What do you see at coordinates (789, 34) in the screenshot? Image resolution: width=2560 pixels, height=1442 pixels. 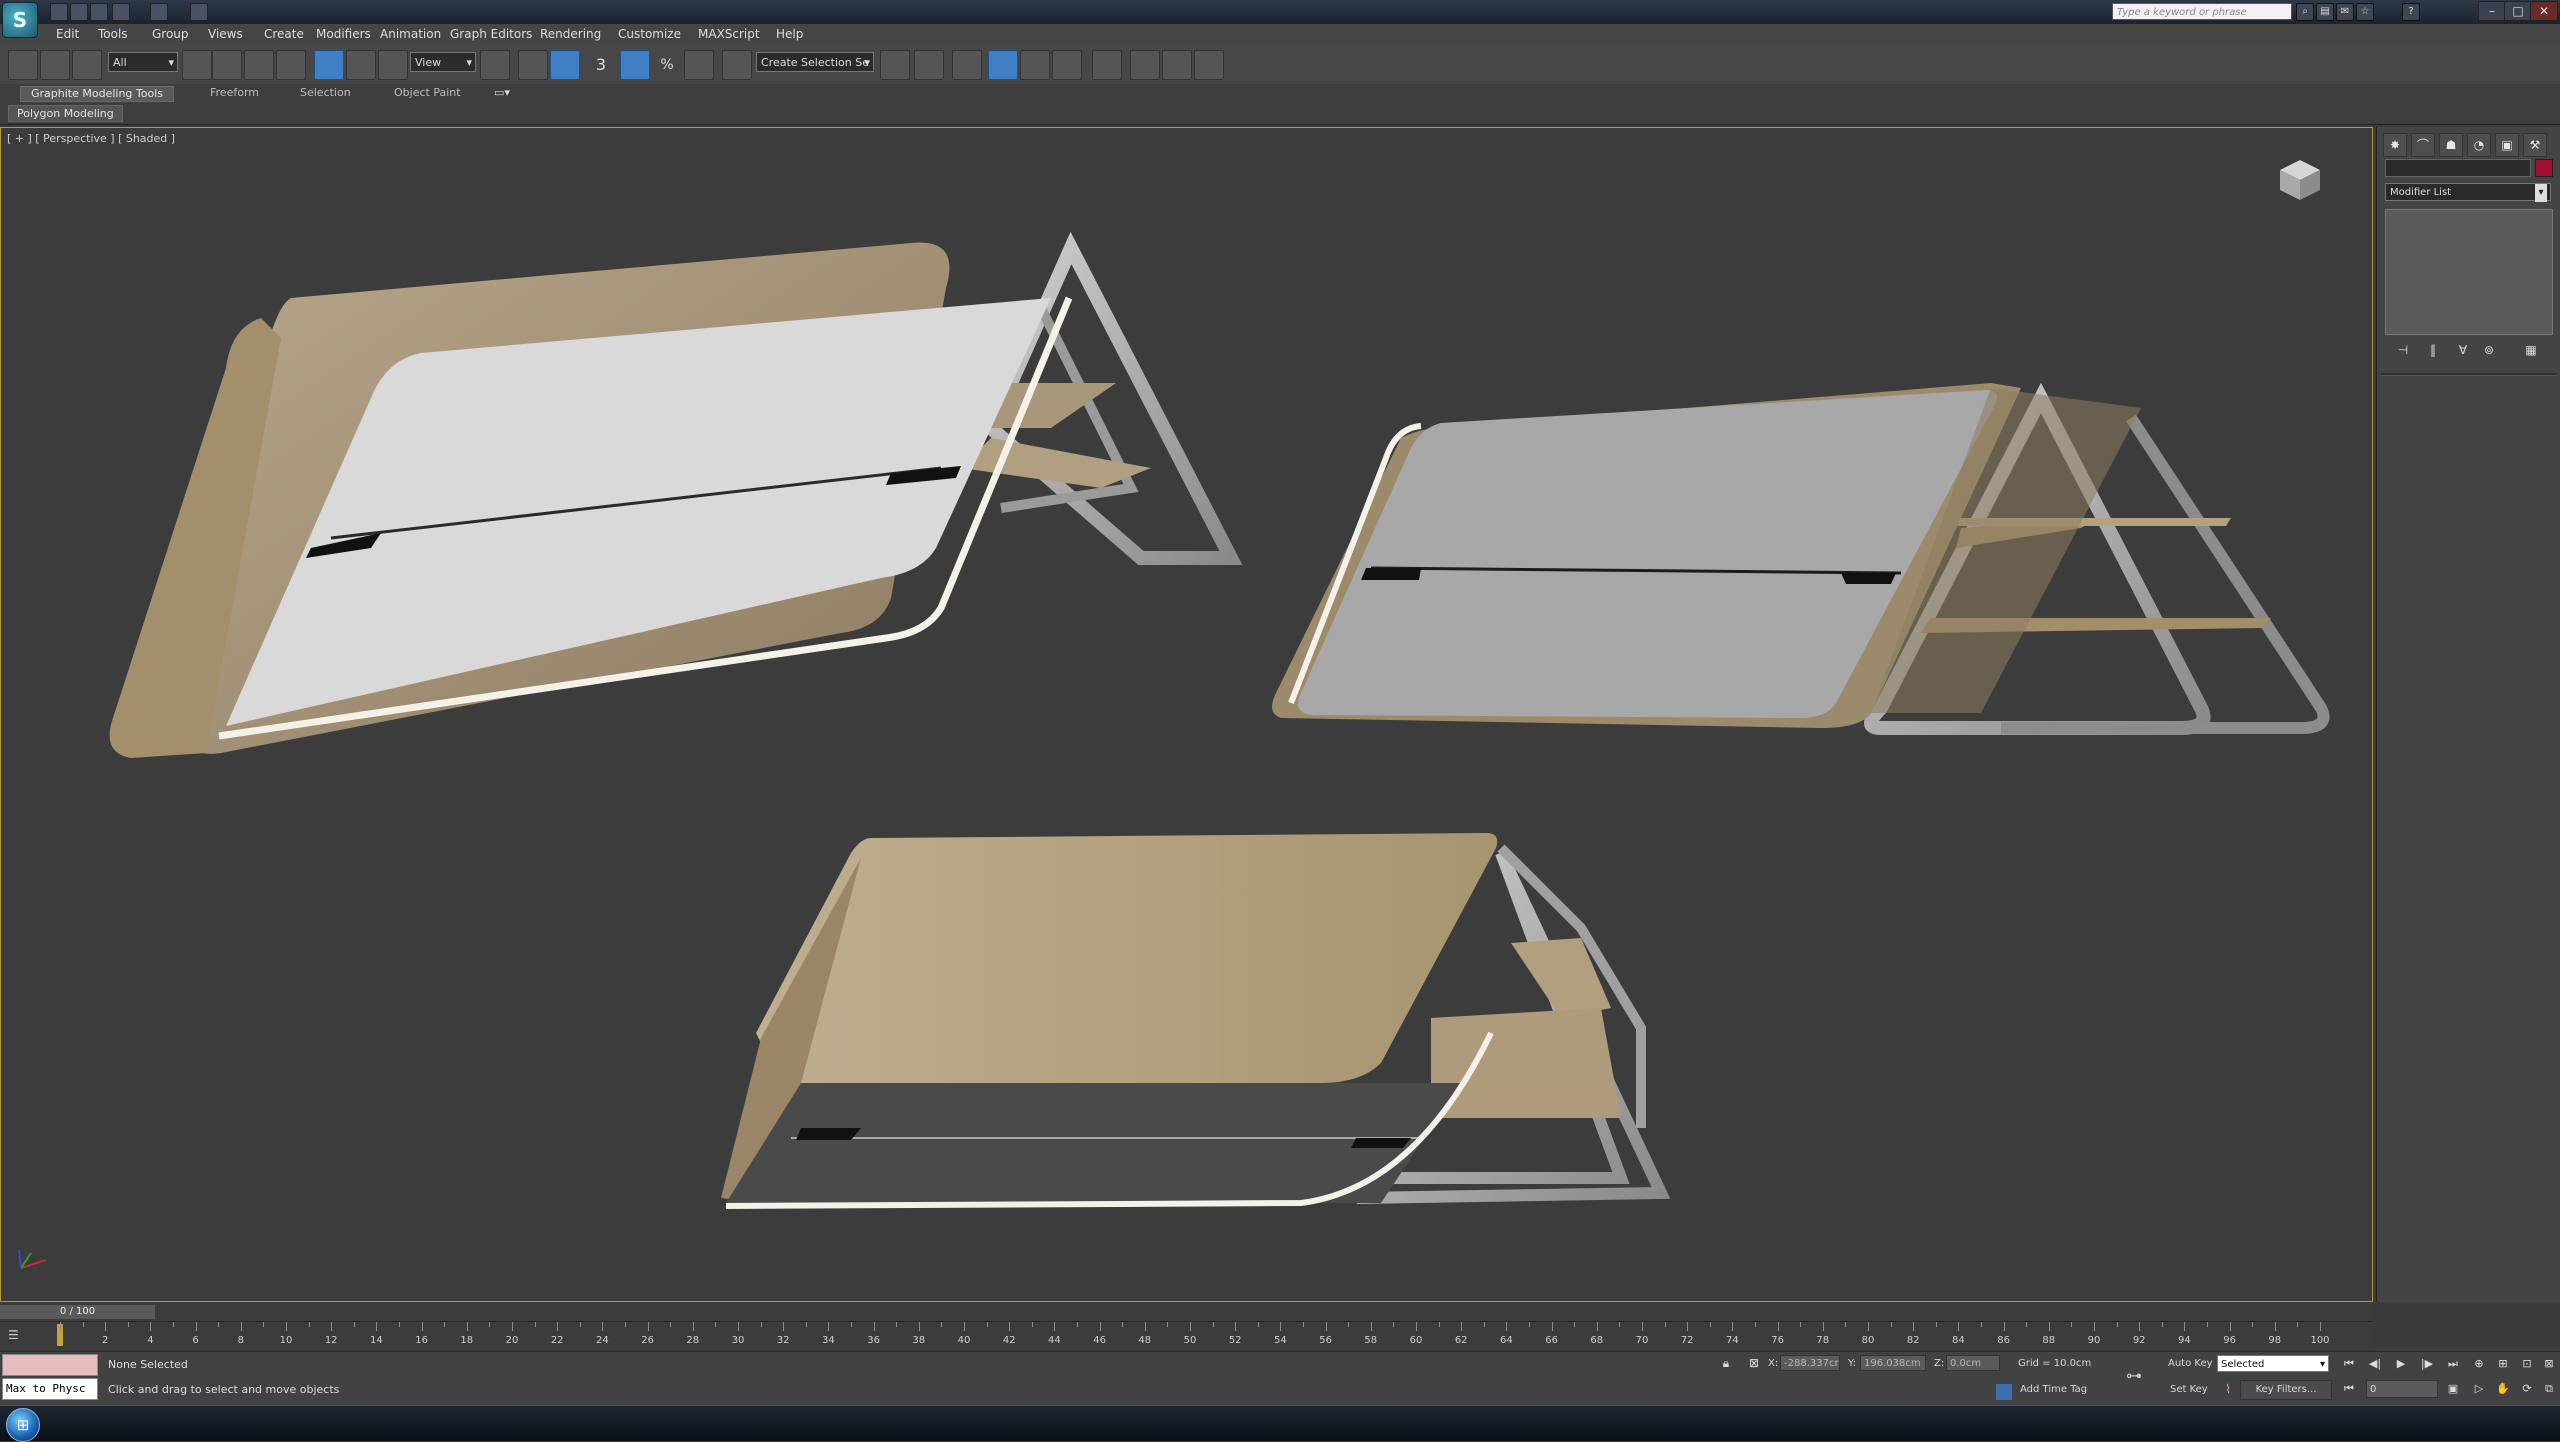 I see `menu-help: Help` at bounding box center [789, 34].